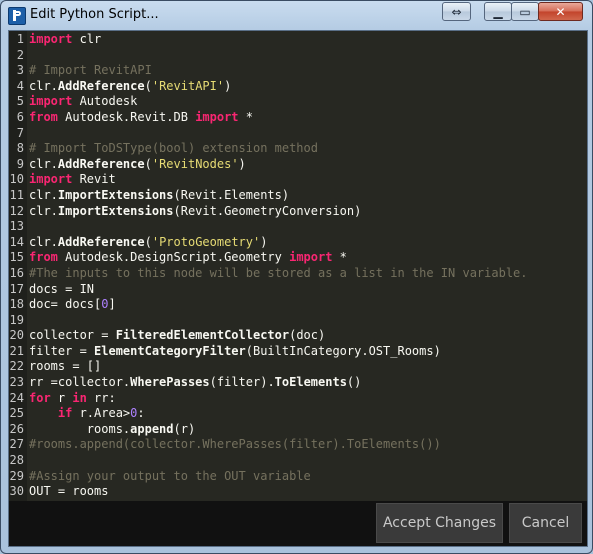 The image size is (593, 554). What do you see at coordinates (439, 523) in the screenshot?
I see `accept-changes-button: Accept Changes` at bounding box center [439, 523].